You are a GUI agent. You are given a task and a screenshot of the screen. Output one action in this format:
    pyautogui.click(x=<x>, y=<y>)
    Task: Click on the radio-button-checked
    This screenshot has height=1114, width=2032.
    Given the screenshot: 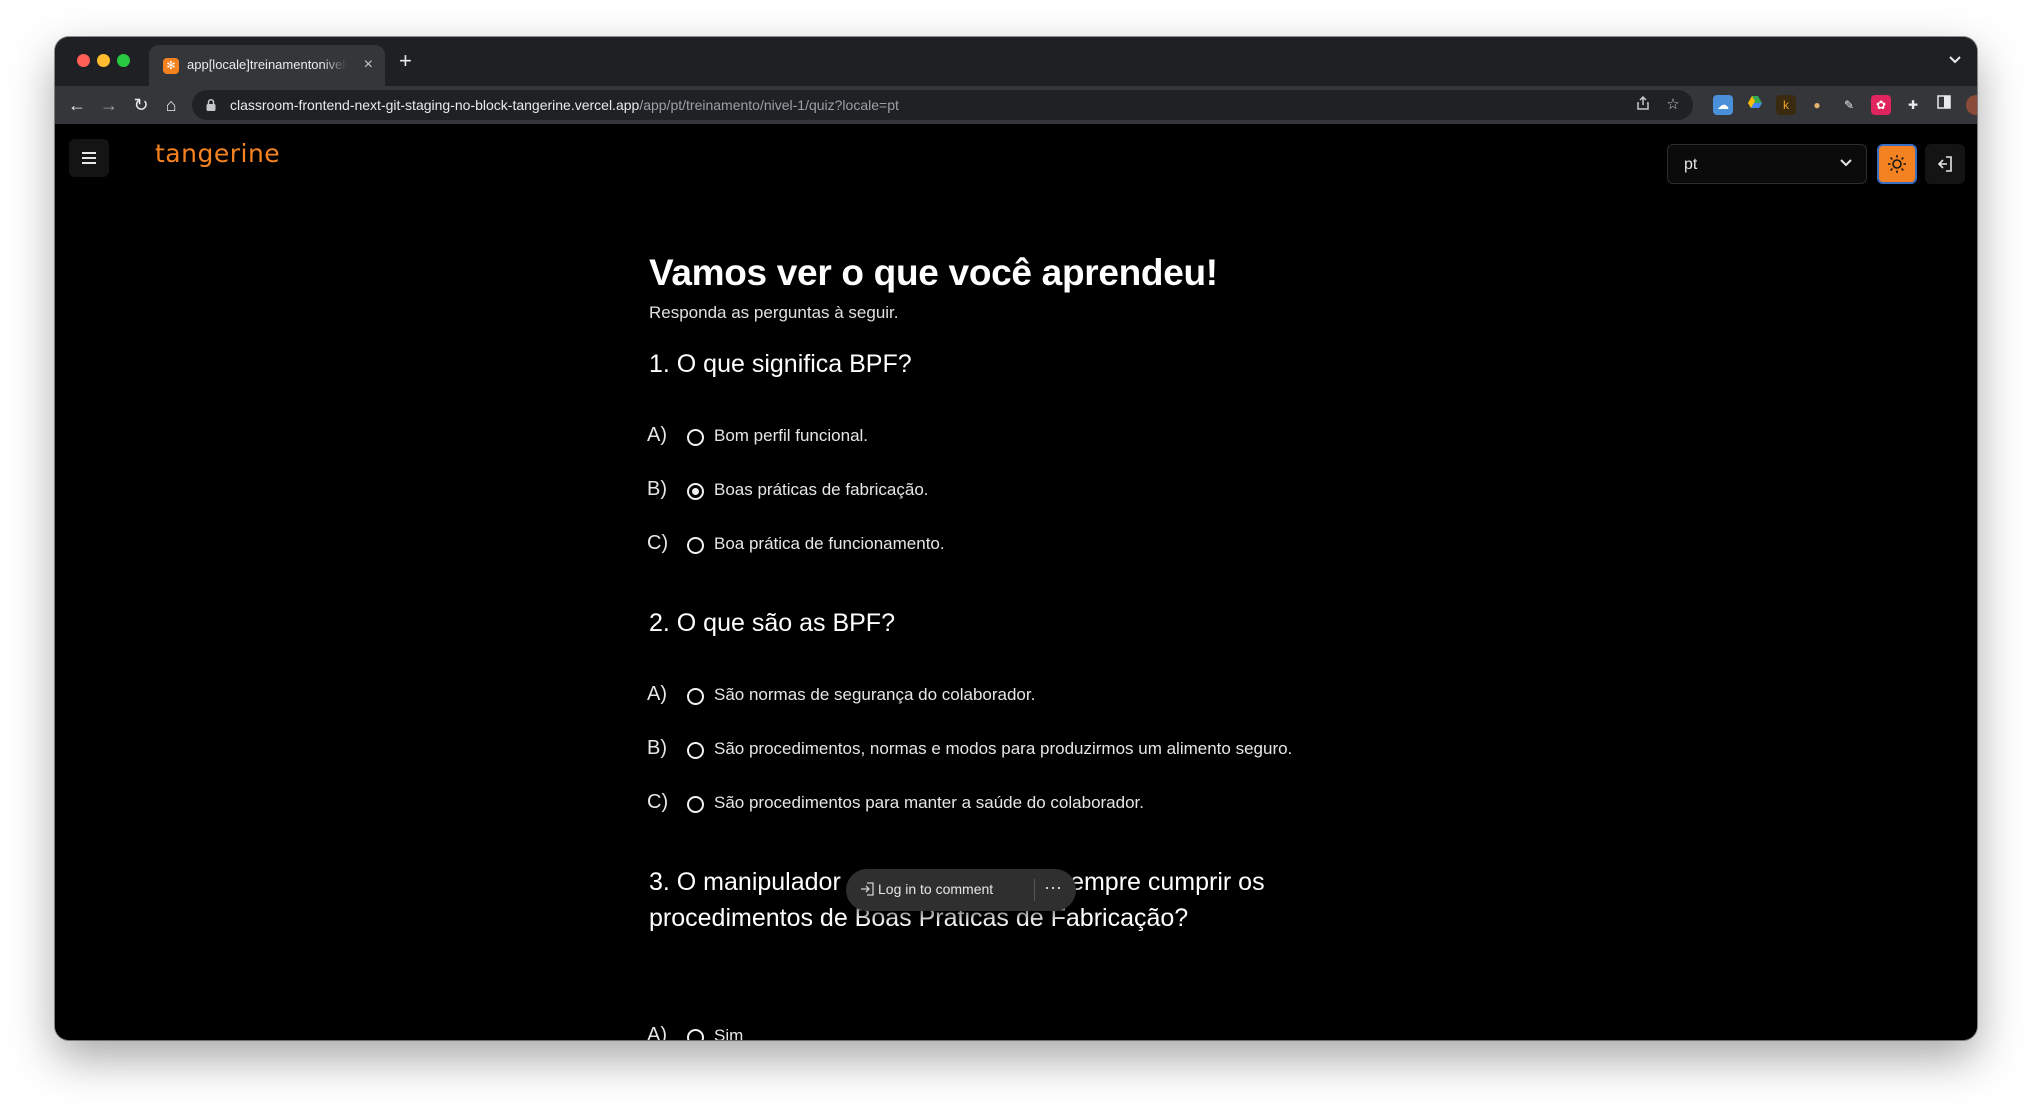 What is the action you would take?
    pyautogui.click(x=695, y=491)
    